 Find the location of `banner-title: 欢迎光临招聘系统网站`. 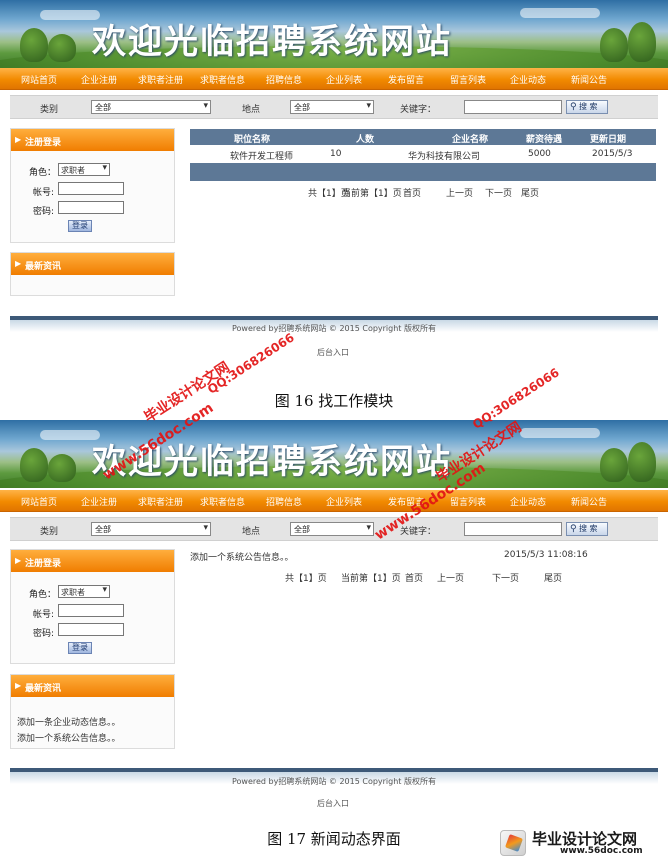

banner-title: 欢迎光临招聘系统网站 is located at coordinates (272, 42).